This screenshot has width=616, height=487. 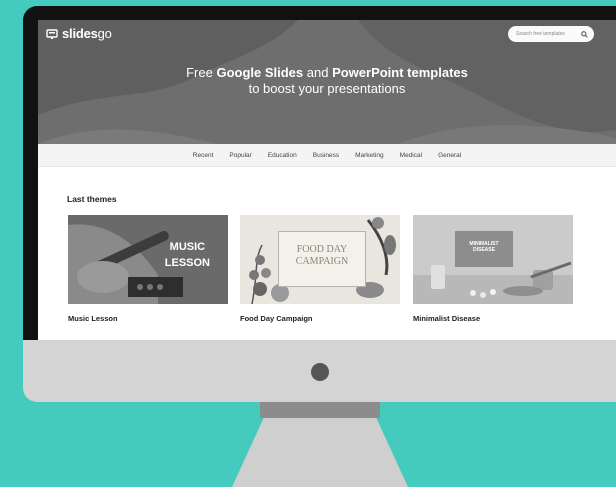 What do you see at coordinates (187, 255) in the screenshot?
I see `thumbnail-title: MUSIC LESSON` at bounding box center [187, 255].